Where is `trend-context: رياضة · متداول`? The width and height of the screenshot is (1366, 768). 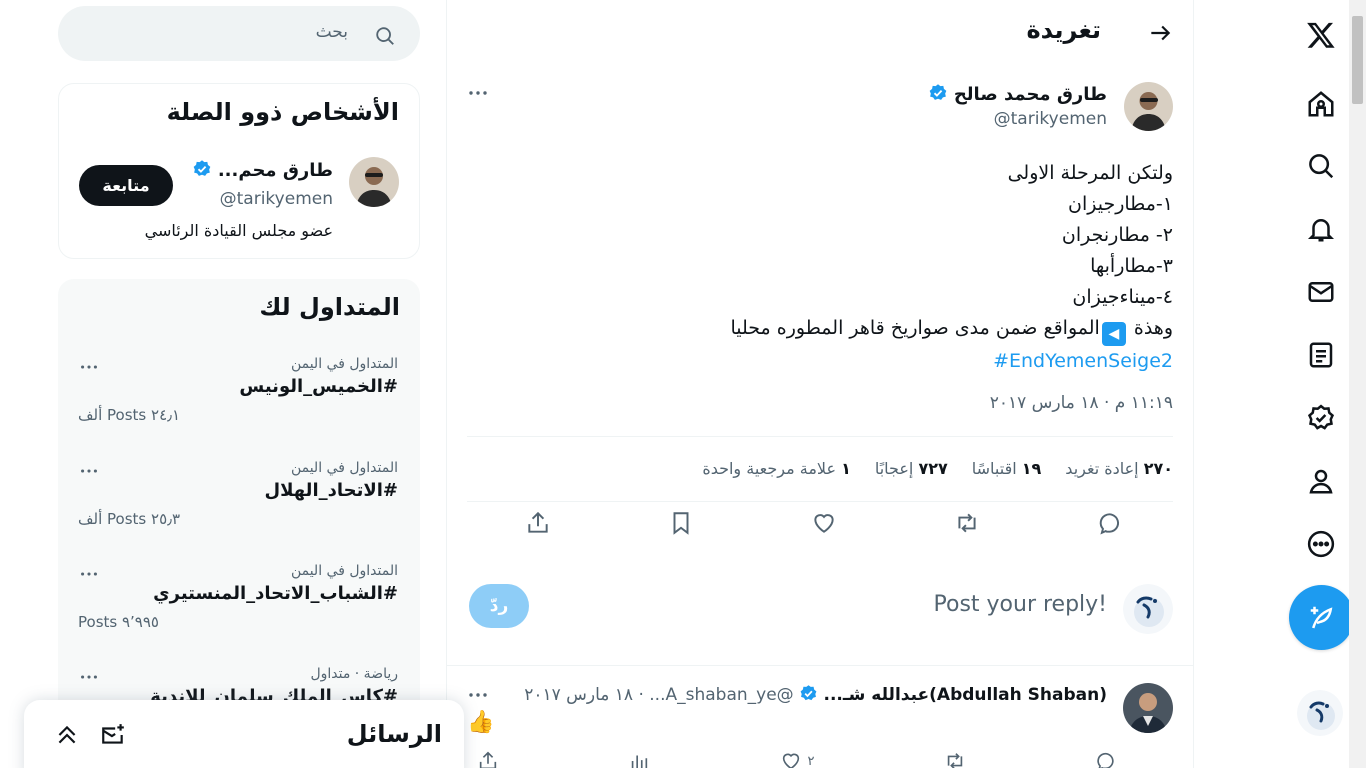
trend-context: رياضة · متداول is located at coordinates (354, 674).